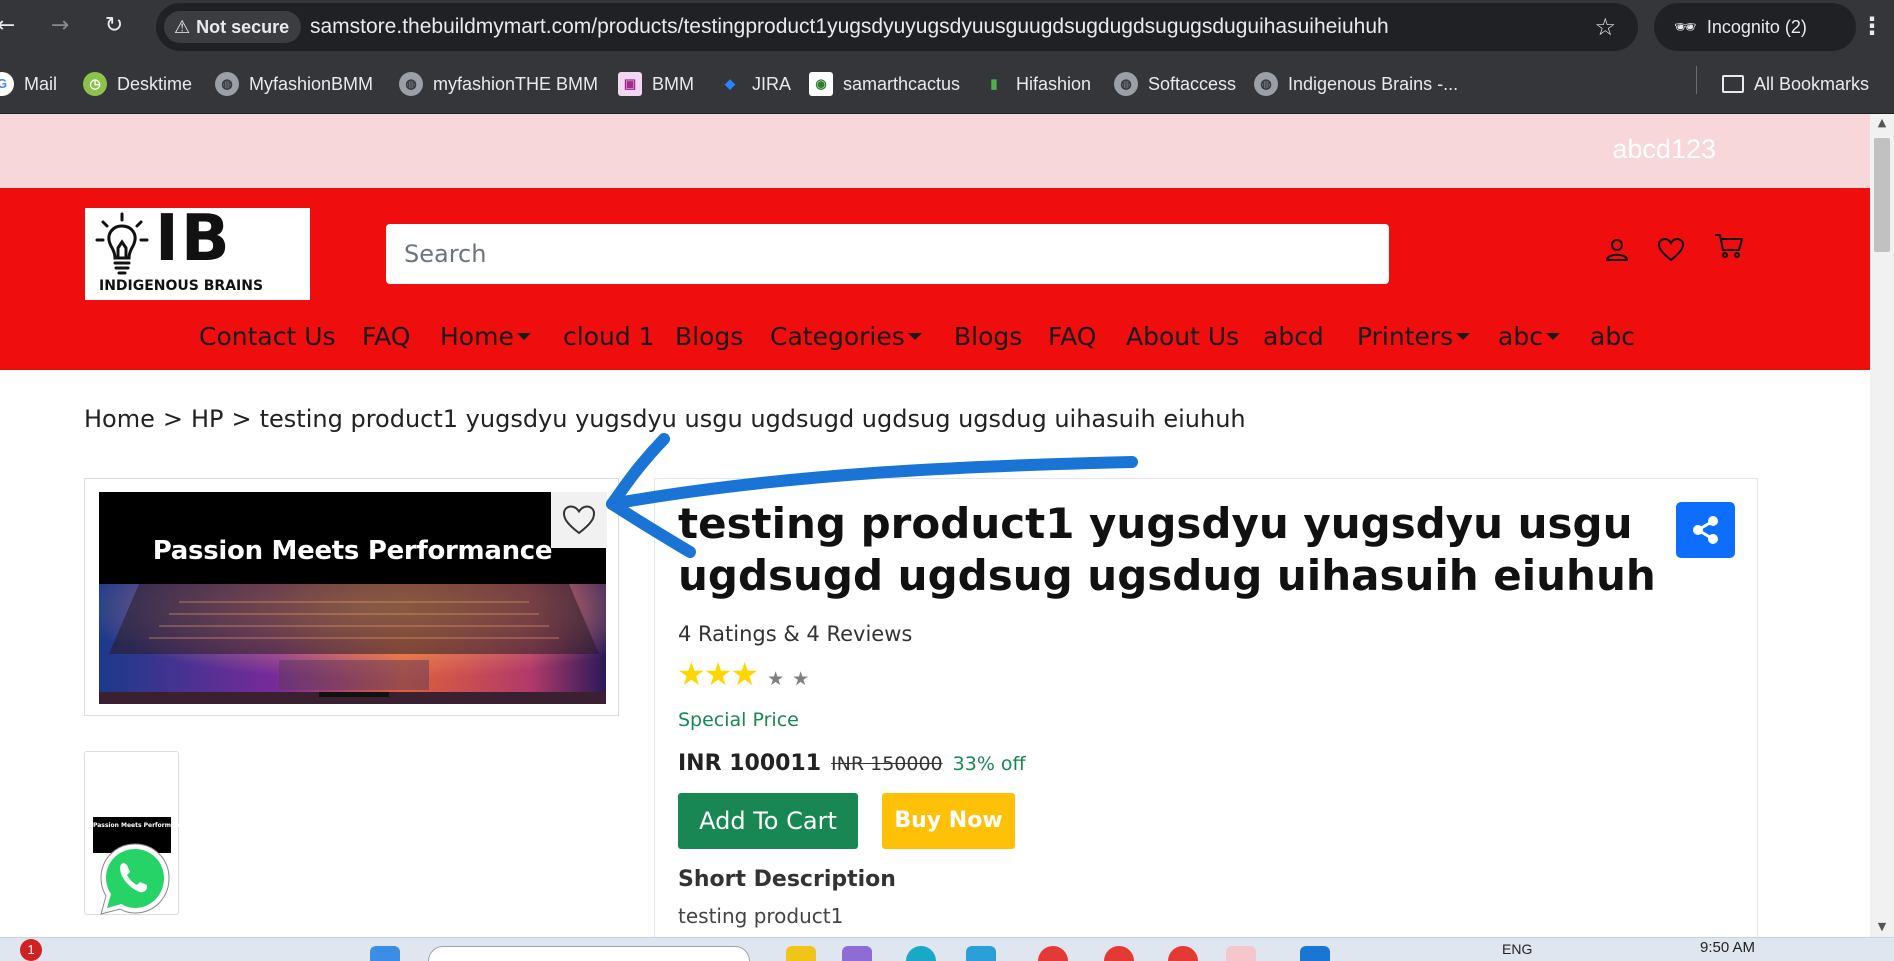  I want to click on bookmark-item: ▮ Hifashion, so click(1036, 84).